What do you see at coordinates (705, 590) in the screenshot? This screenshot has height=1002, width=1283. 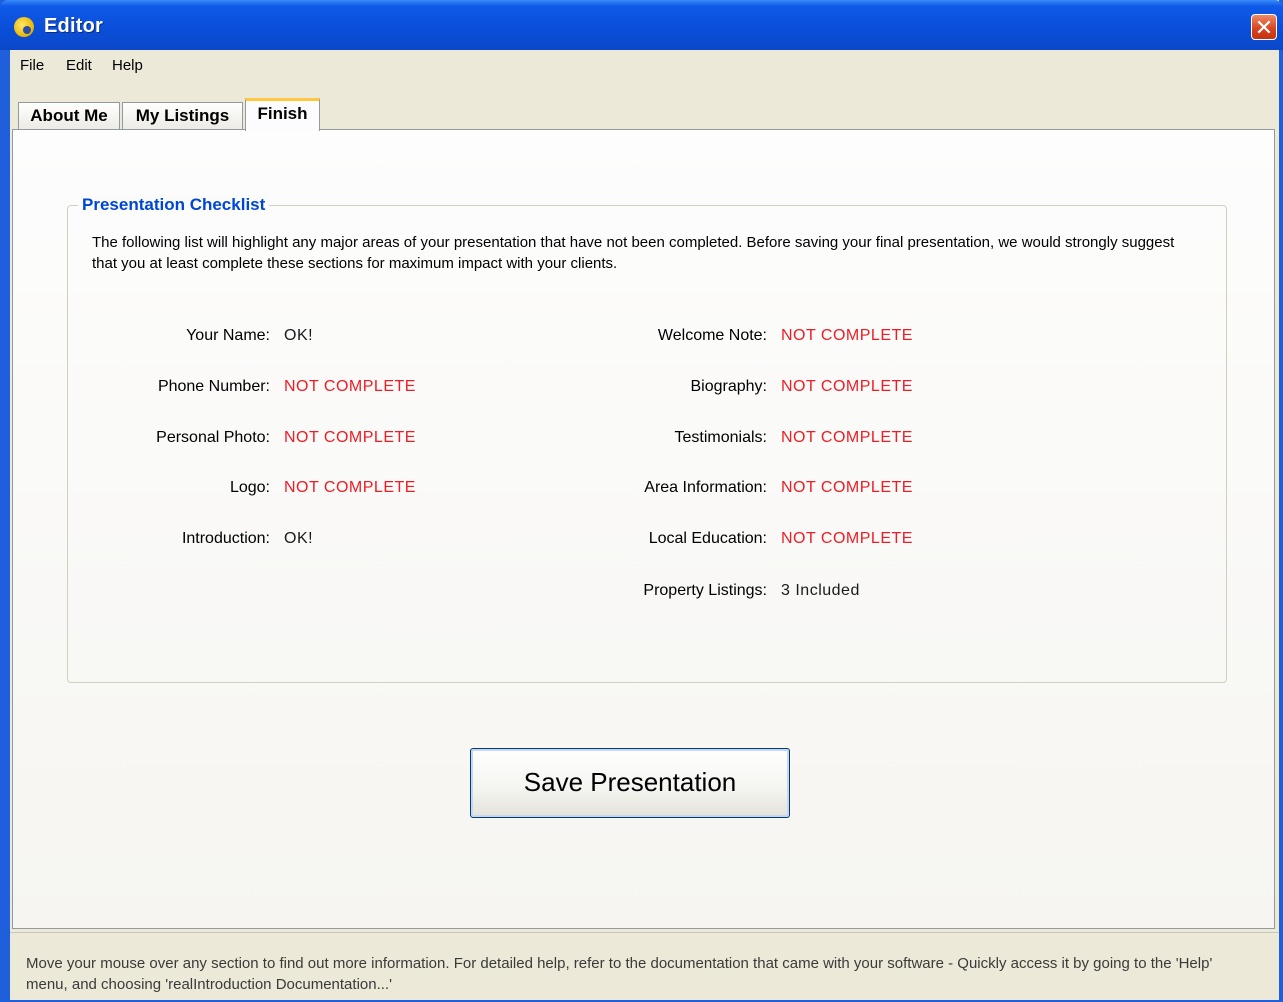 I see `label-property-listings: Property Listings:` at bounding box center [705, 590].